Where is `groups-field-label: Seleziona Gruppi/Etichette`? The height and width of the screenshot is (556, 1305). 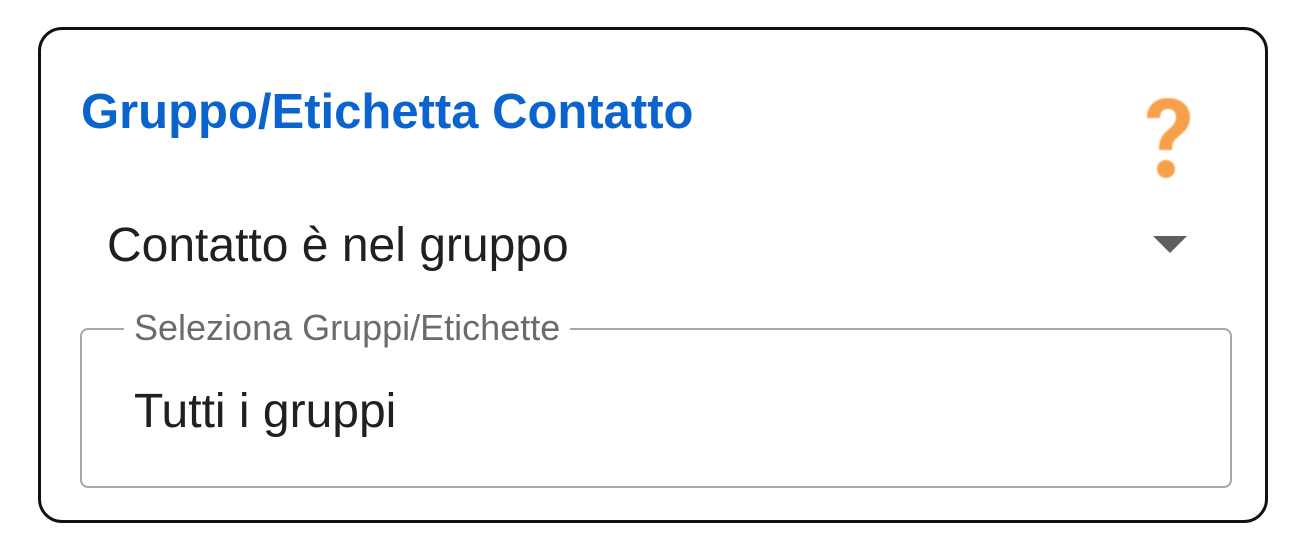 groups-field-label: Seleziona Gruppi/Etichette is located at coordinates (347, 328).